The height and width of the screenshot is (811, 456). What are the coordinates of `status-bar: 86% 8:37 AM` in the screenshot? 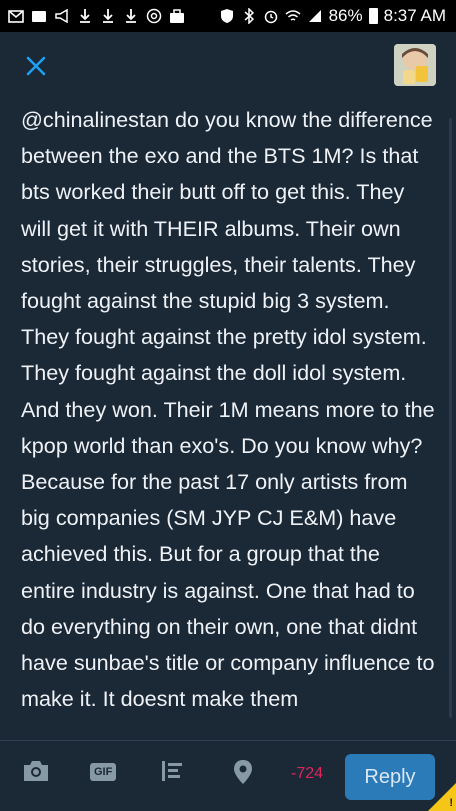 It's located at (228, 16).